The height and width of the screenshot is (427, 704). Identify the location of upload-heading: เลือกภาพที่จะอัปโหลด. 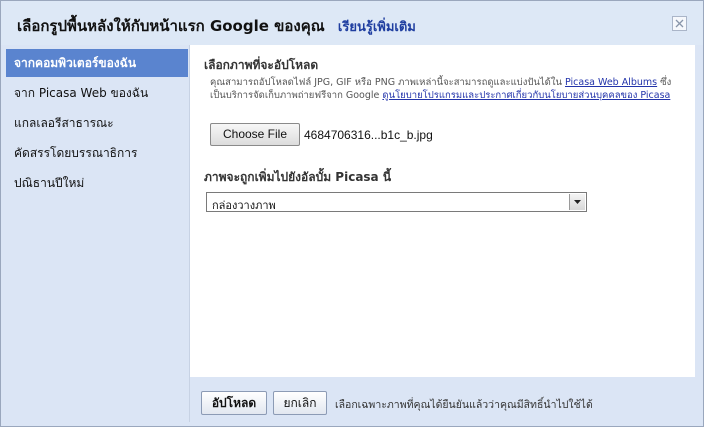
(261, 65).